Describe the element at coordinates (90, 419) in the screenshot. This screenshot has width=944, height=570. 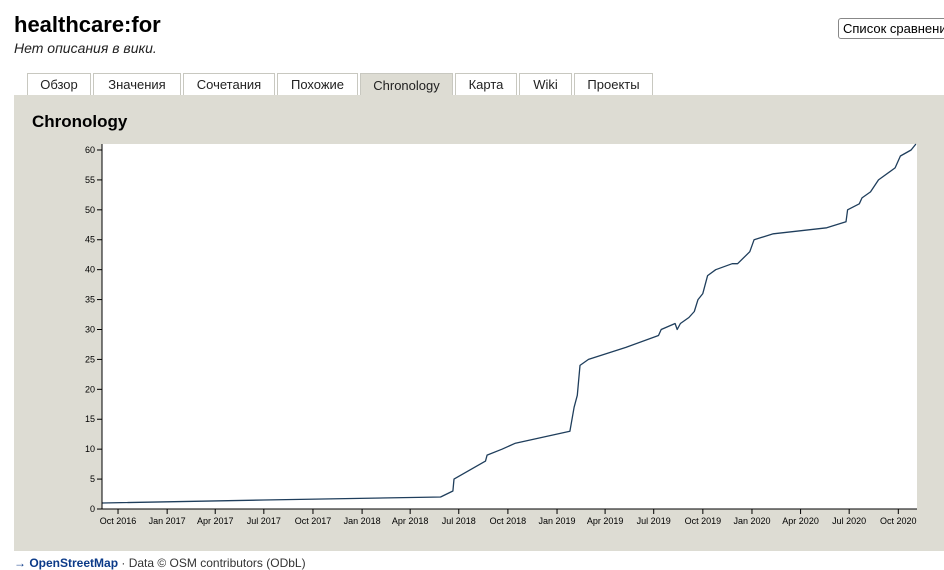
I see `y-tick-label: 15` at that location.